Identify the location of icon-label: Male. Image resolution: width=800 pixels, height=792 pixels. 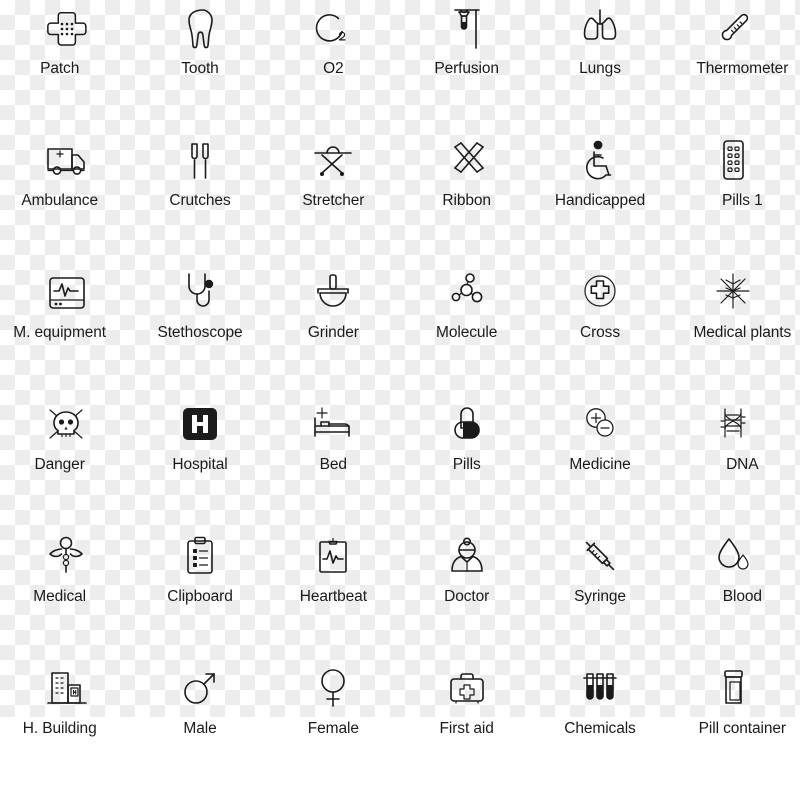
(200, 728).